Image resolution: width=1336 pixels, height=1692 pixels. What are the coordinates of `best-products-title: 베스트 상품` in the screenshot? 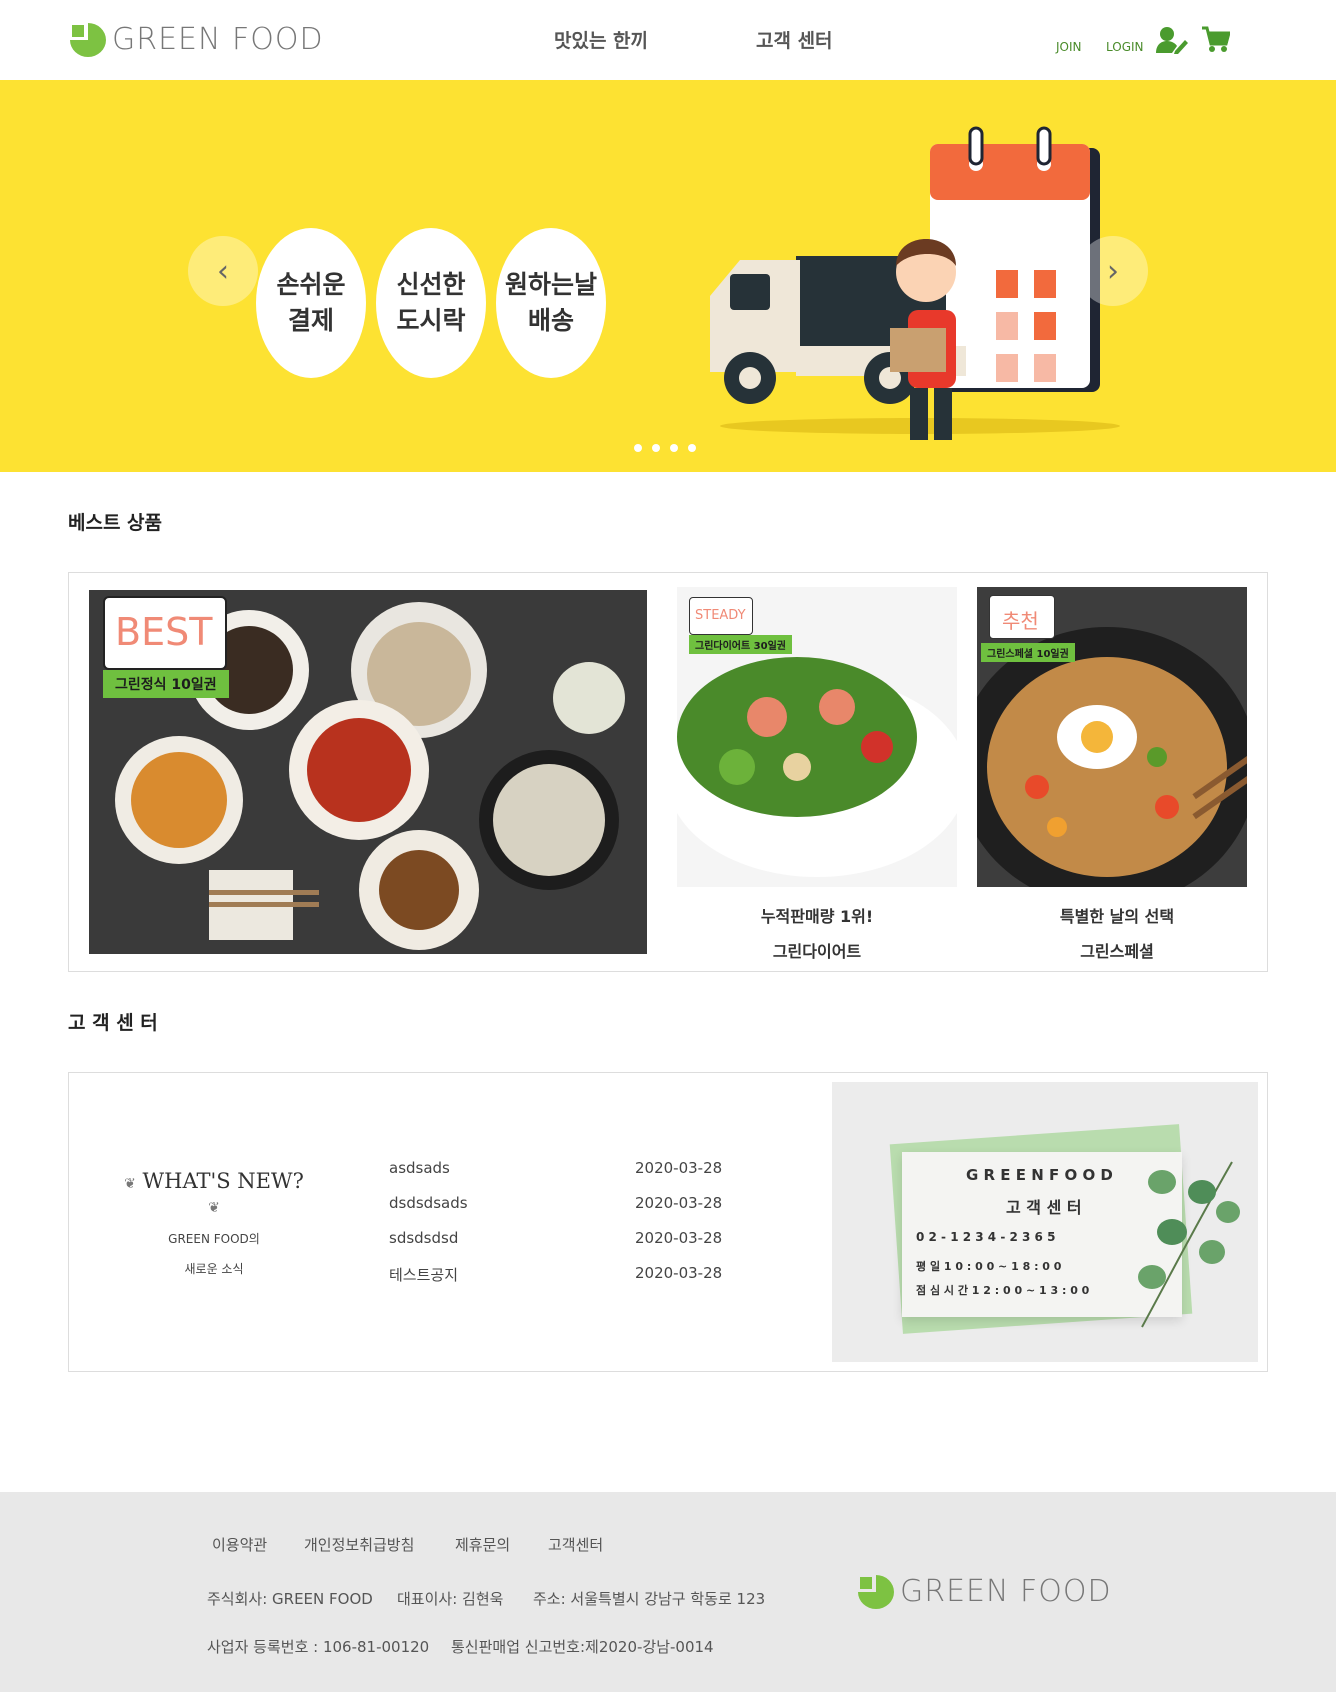 It's located at (115, 523).